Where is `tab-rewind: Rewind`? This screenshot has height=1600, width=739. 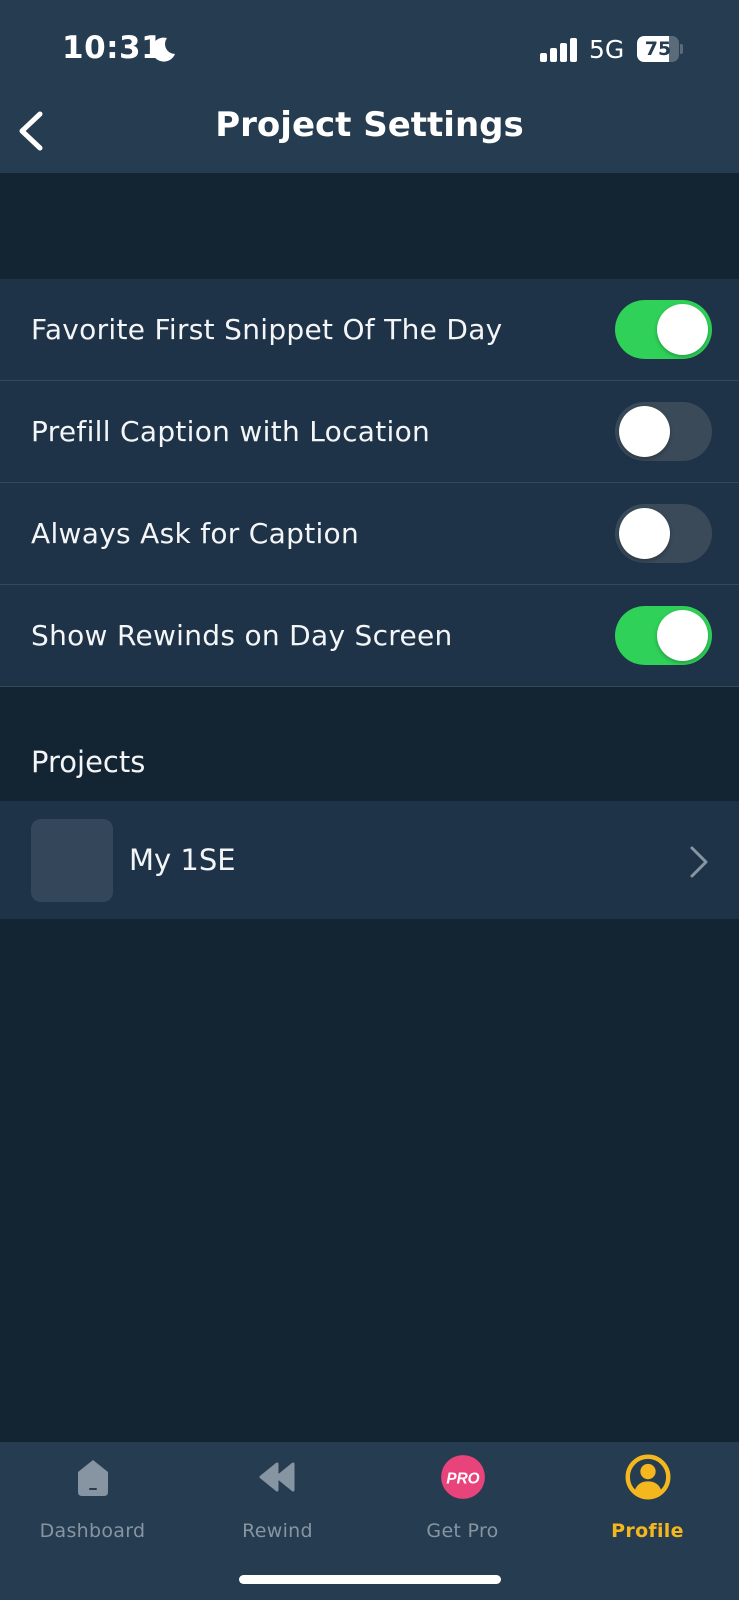 tab-rewind: Rewind is located at coordinates (277, 1497).